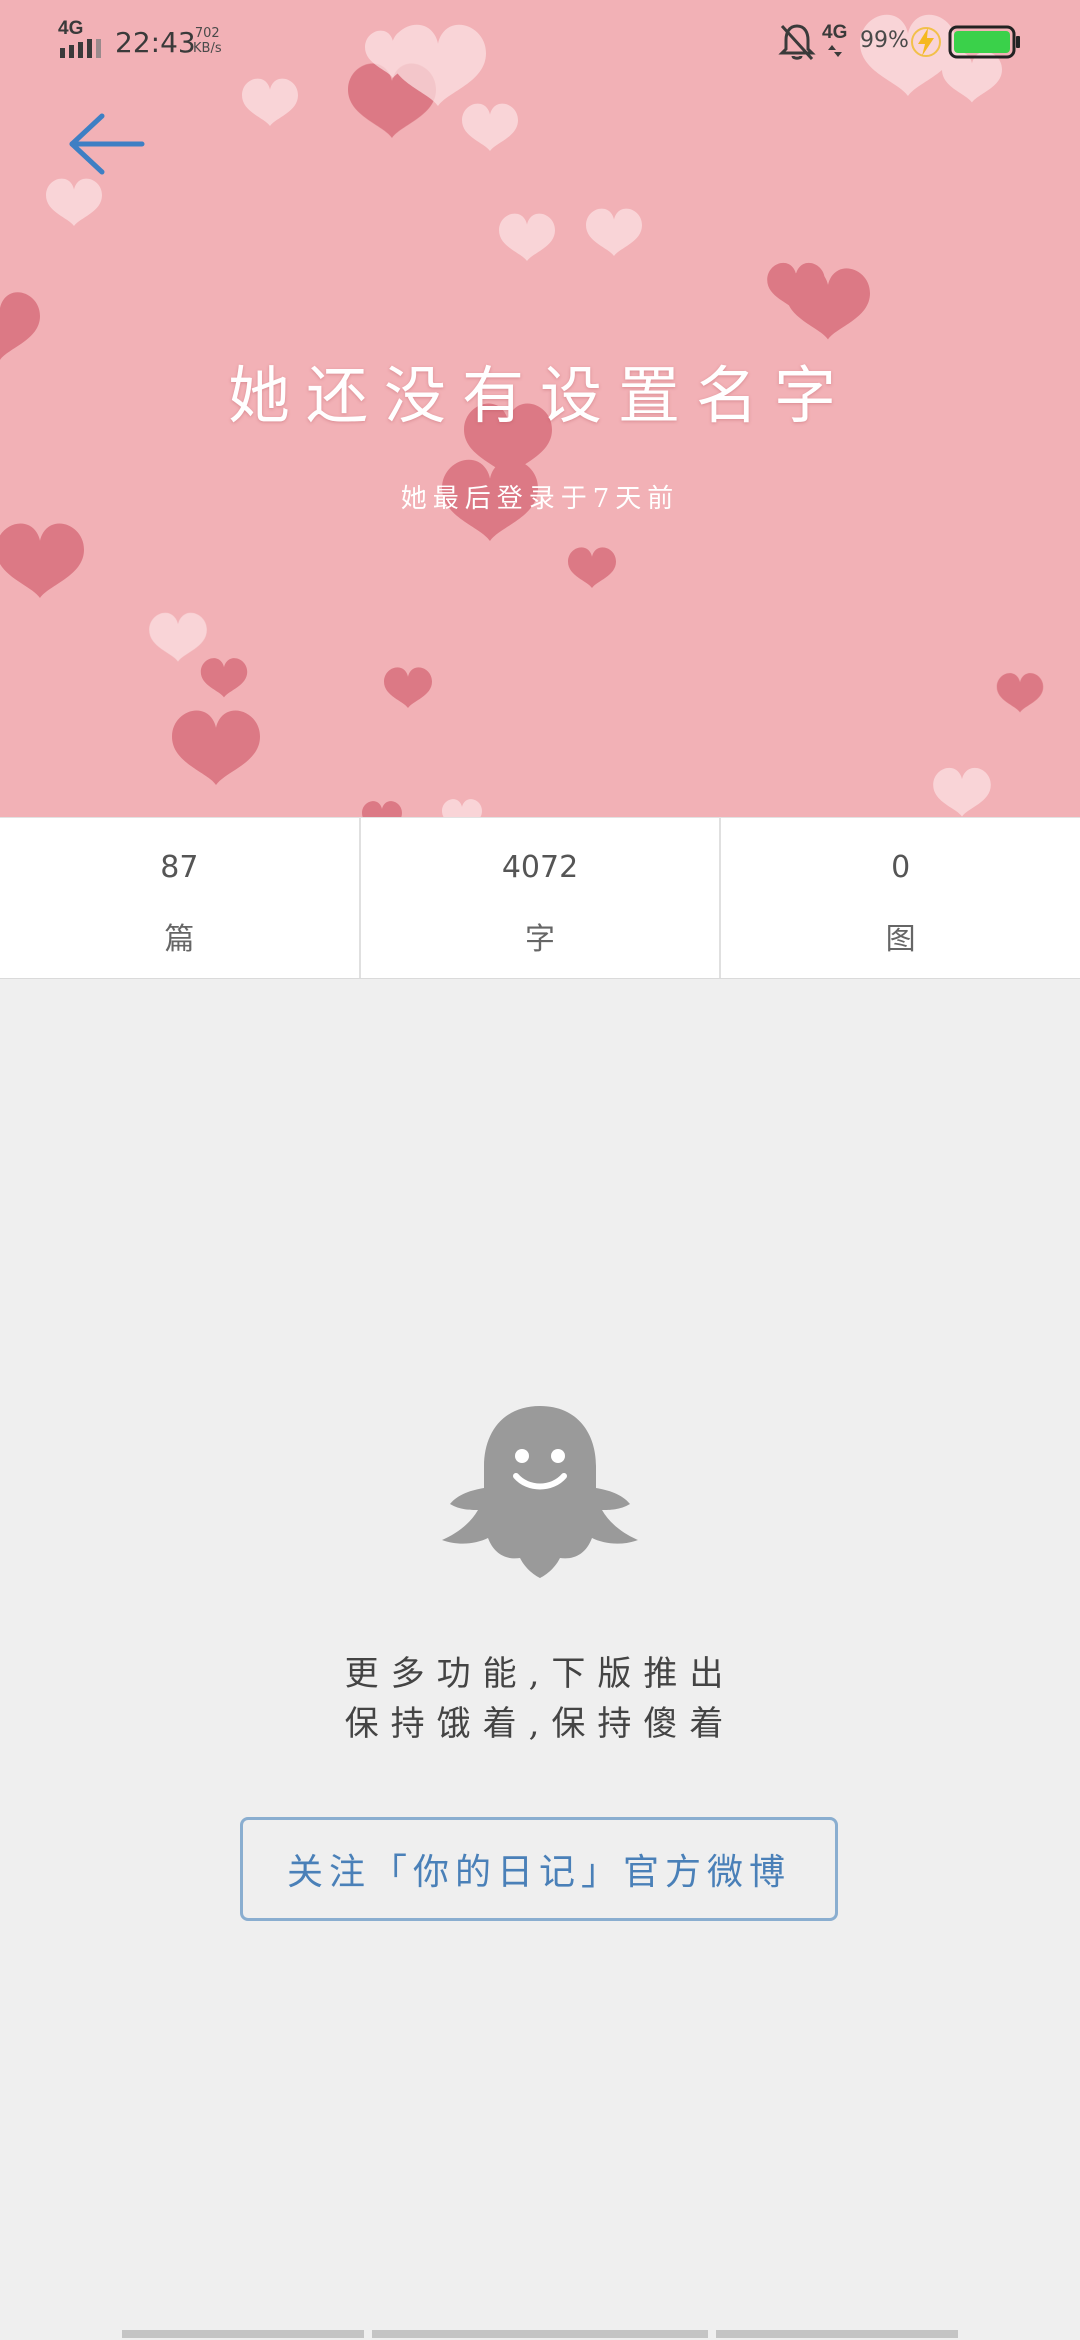  What do you see at coordinates (540, 939) in the screenshot?
I see `stat-label: 字` at bounding box center [540, 939].